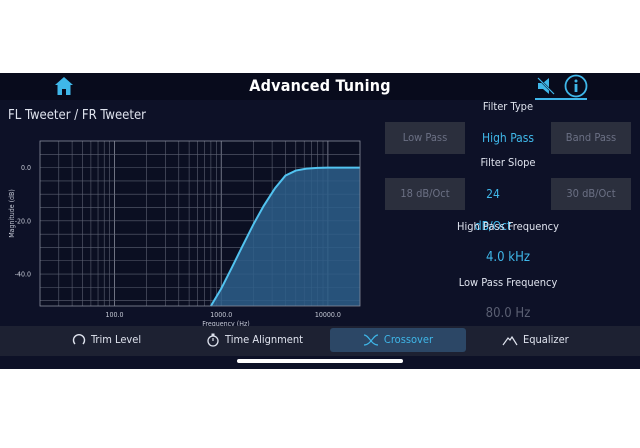  I want to click on filter-slope-24-button: 24 dB/Oct, so click(493, 205).